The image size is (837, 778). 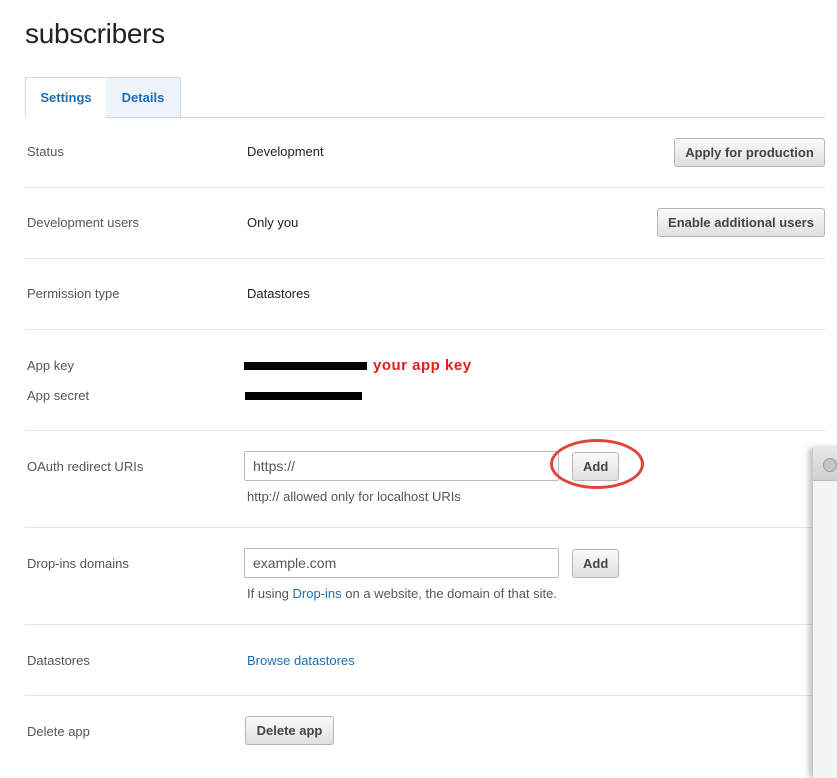 I want to click on tab-details: Details, so click(x=143, y=97).